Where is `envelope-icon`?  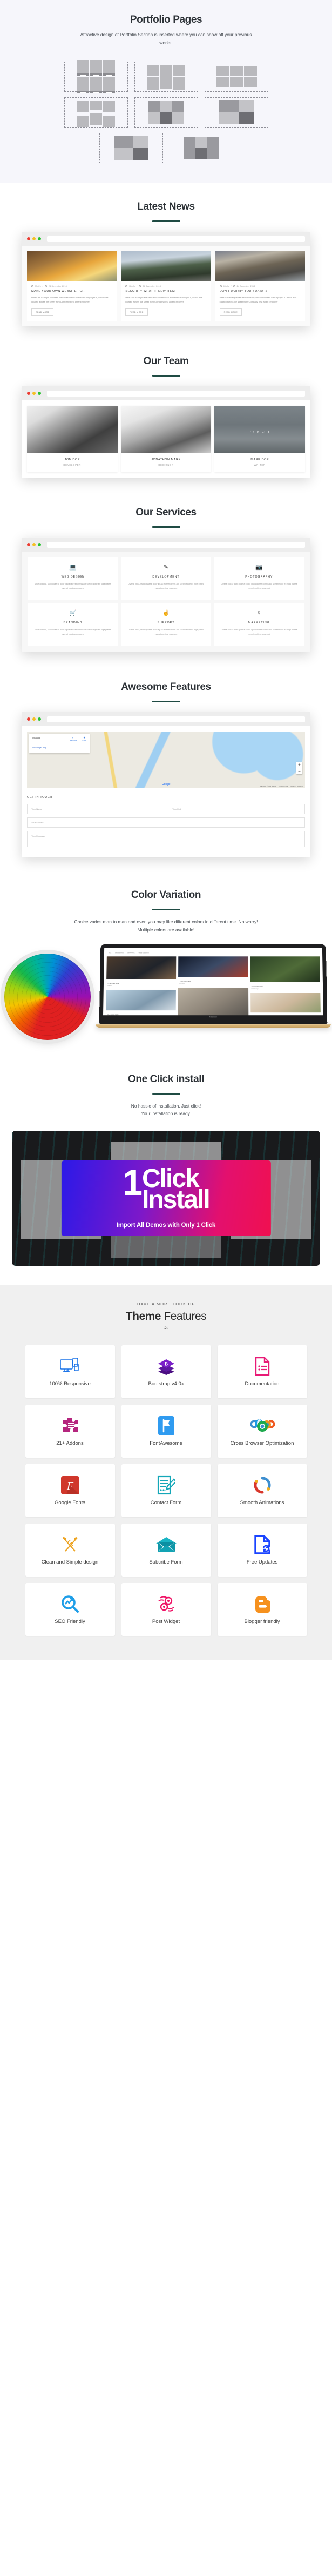
envelope-icon is located at coordinates (166, 1544).